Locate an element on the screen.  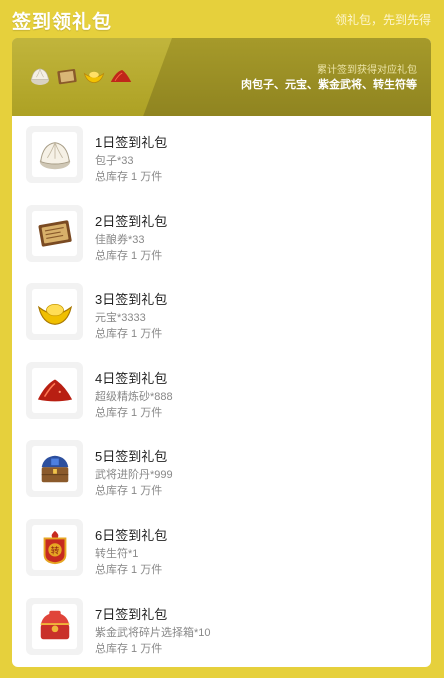
banner-text: 累计签到获得对应礼包 肉包子、元宝、紫金武将、转生符等 is located at coordinates (329, 78).